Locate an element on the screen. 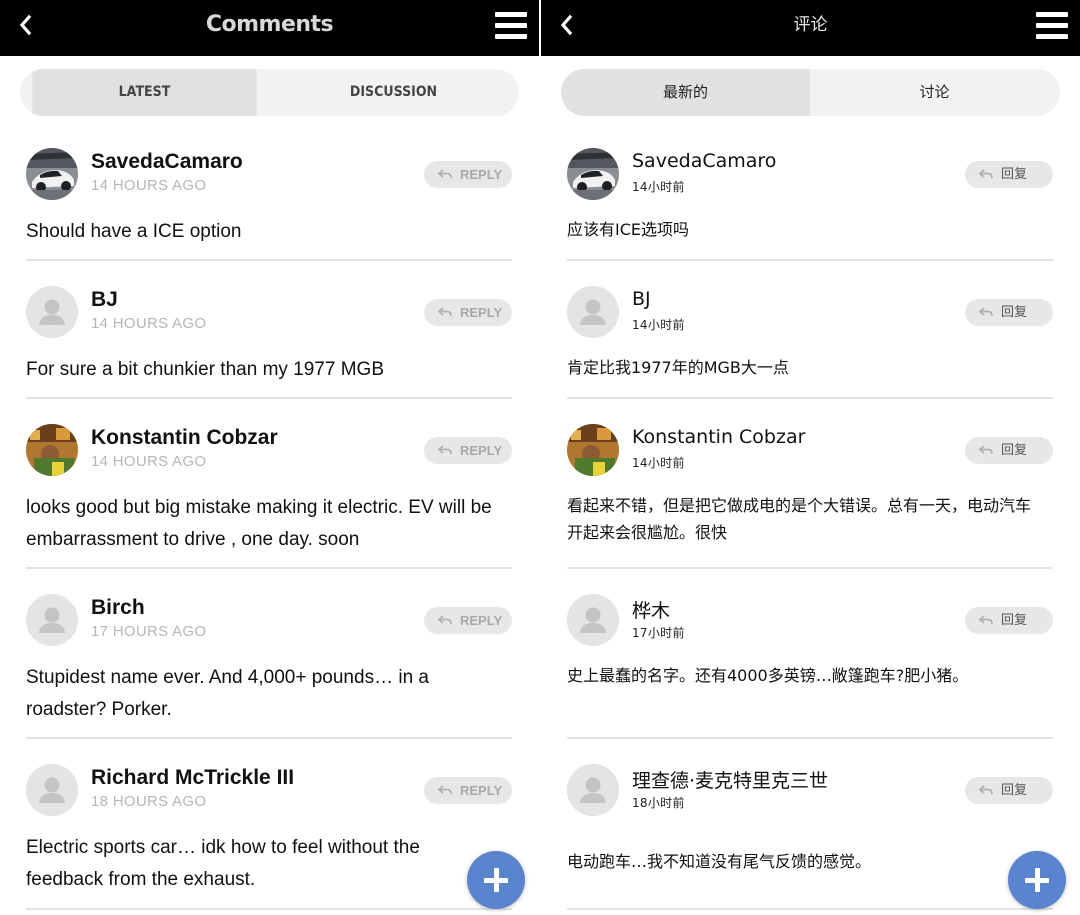  comment-text: For sure a bit chunkier than my 1977 MGB is located at coordinates (205, 369).